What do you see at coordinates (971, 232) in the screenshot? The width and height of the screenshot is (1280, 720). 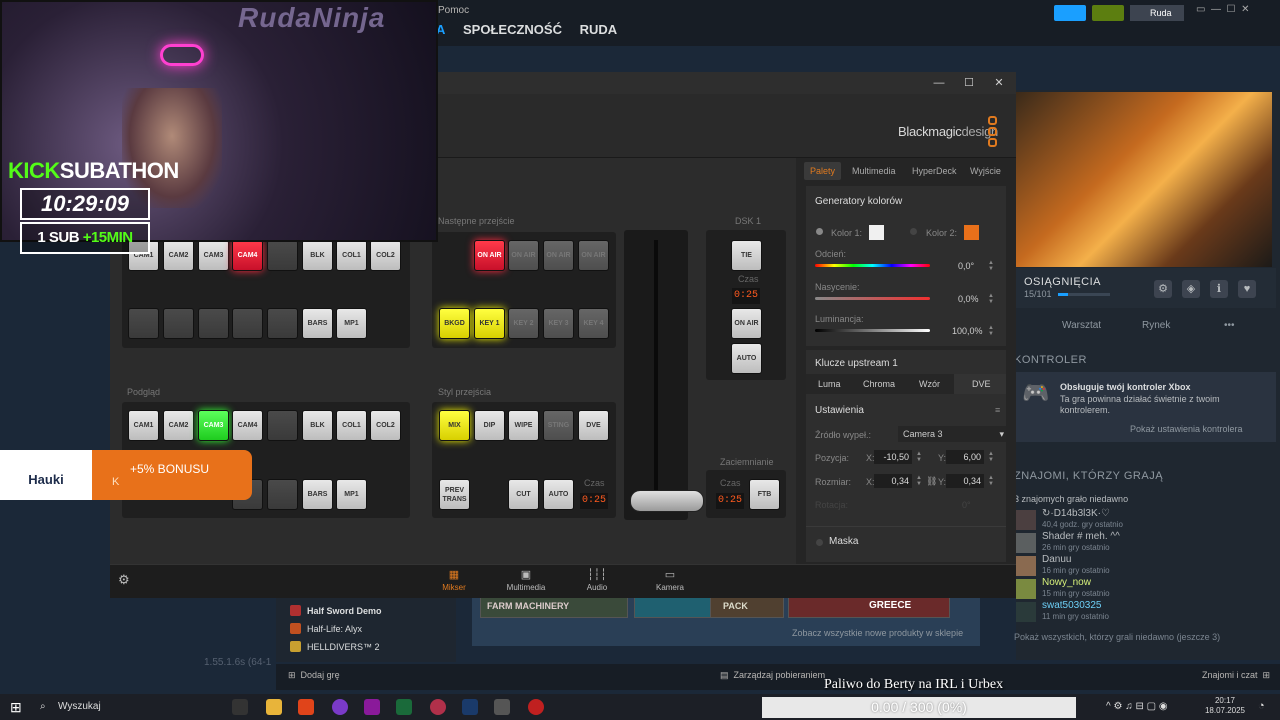 I see `color2-swatch` at bounding box center [971, 232].